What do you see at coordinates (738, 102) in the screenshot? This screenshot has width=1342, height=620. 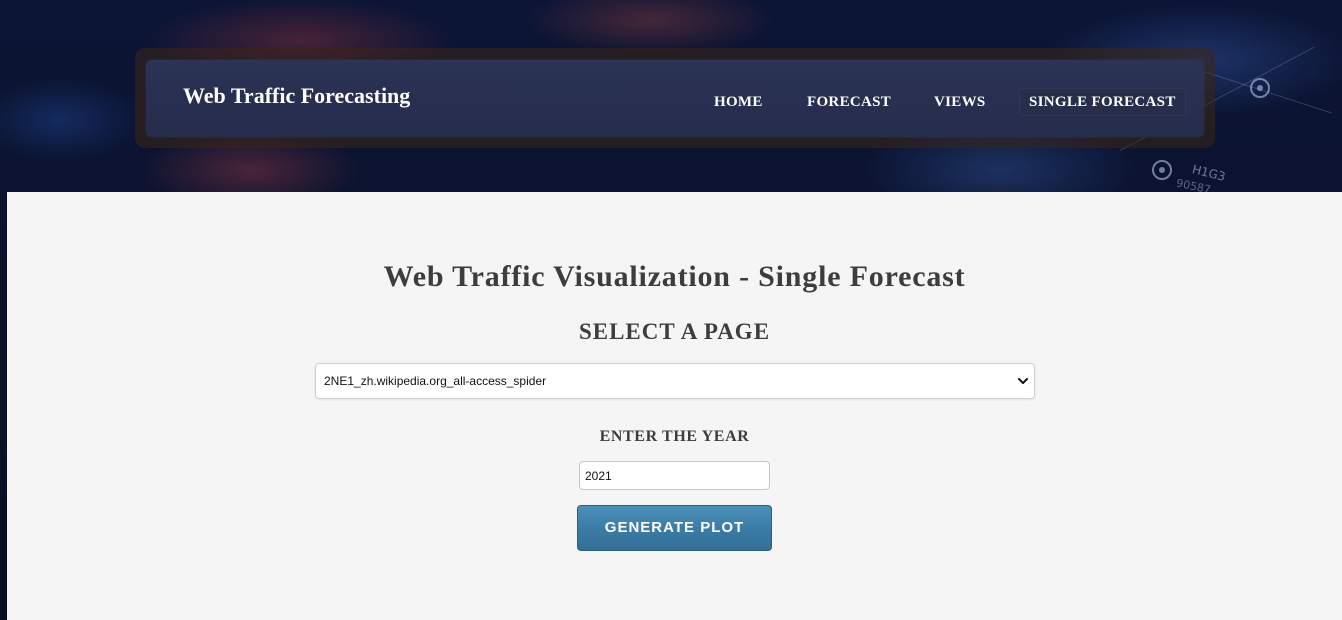 I see `nav-link-home: HOME` at bounding box center [738, 102].